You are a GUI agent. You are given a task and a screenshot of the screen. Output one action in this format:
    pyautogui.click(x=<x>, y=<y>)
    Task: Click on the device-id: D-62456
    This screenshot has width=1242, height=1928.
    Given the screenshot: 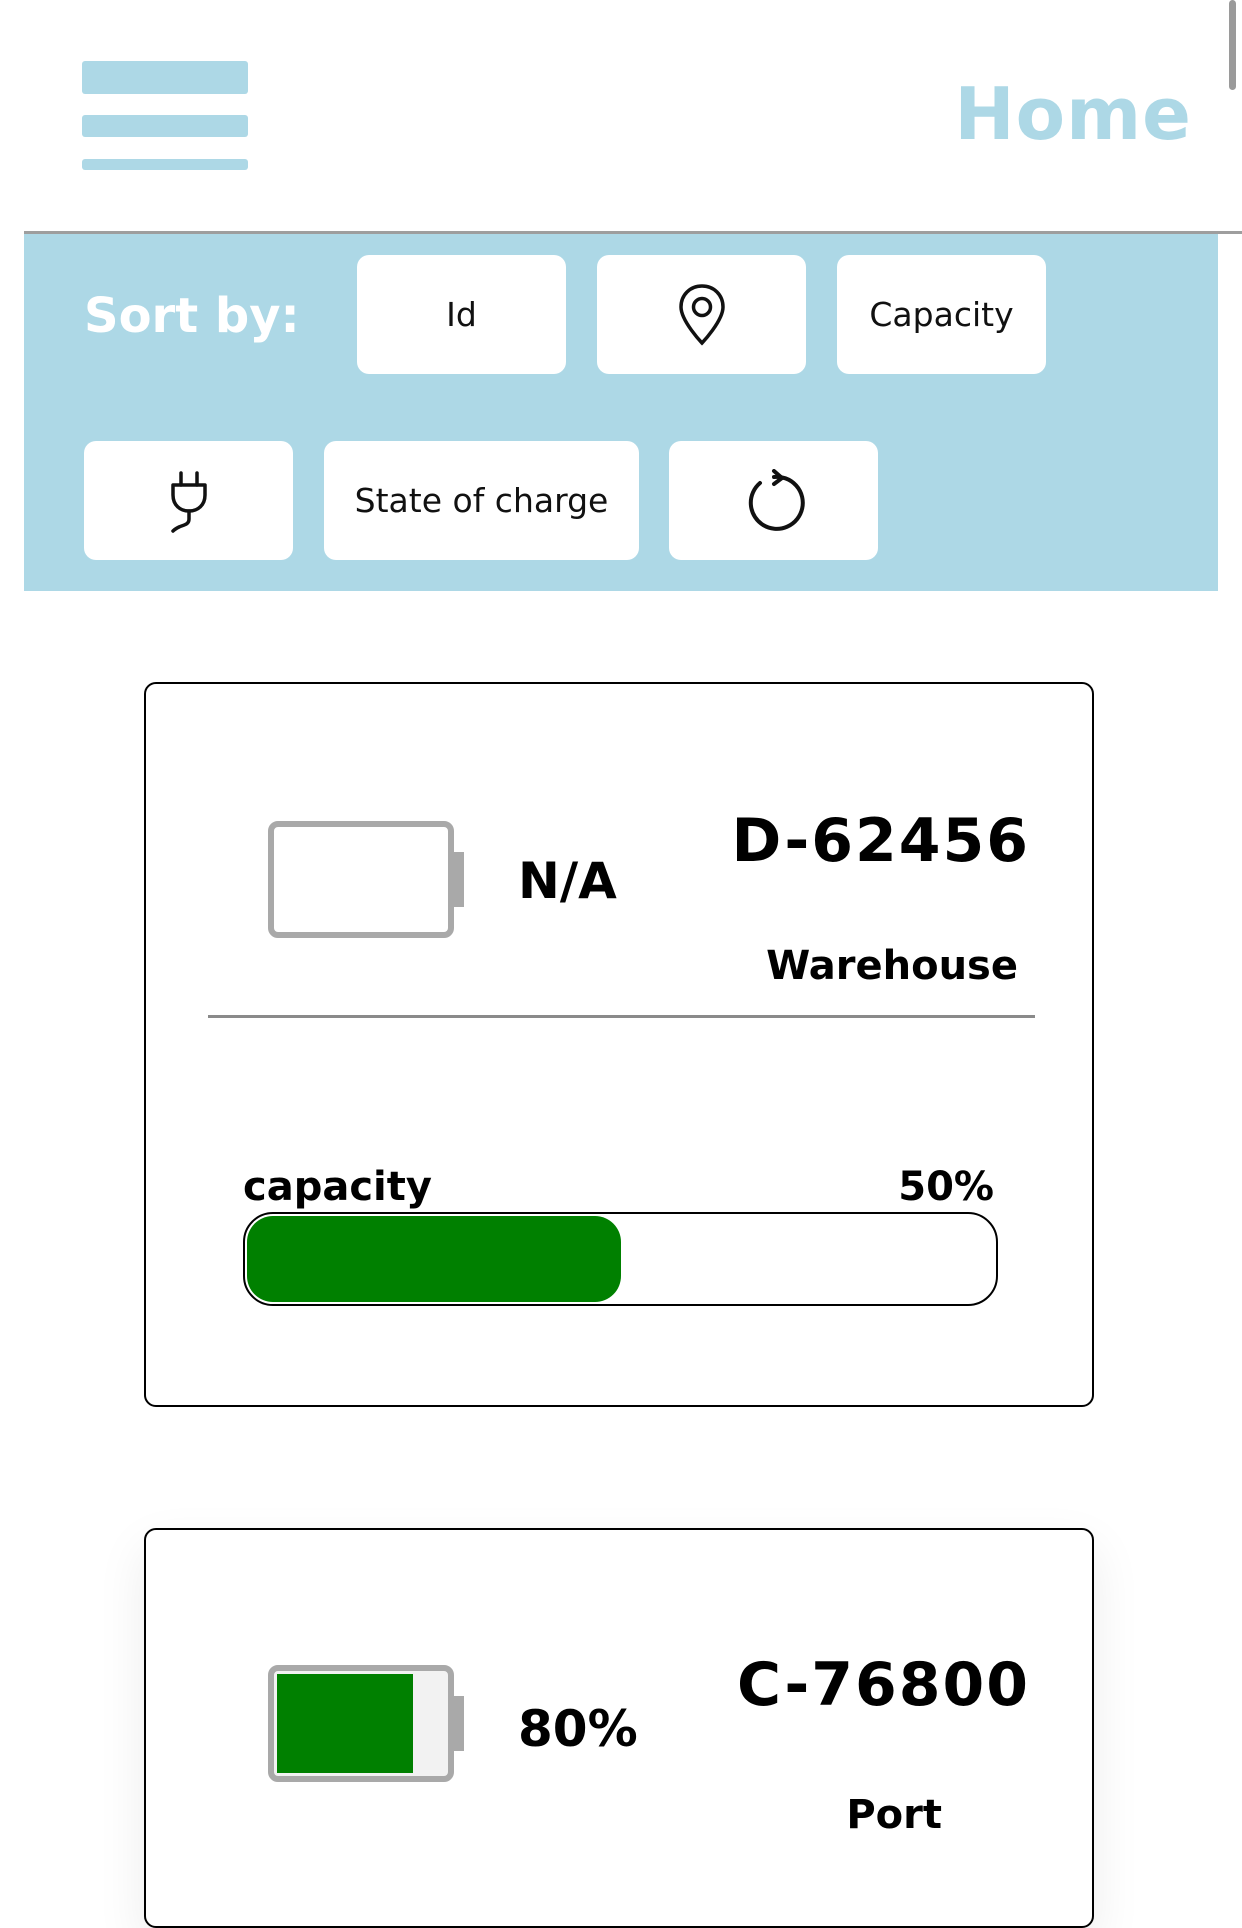 What is the action you would take?
    pyautogui.click(x=880, y=841)
    